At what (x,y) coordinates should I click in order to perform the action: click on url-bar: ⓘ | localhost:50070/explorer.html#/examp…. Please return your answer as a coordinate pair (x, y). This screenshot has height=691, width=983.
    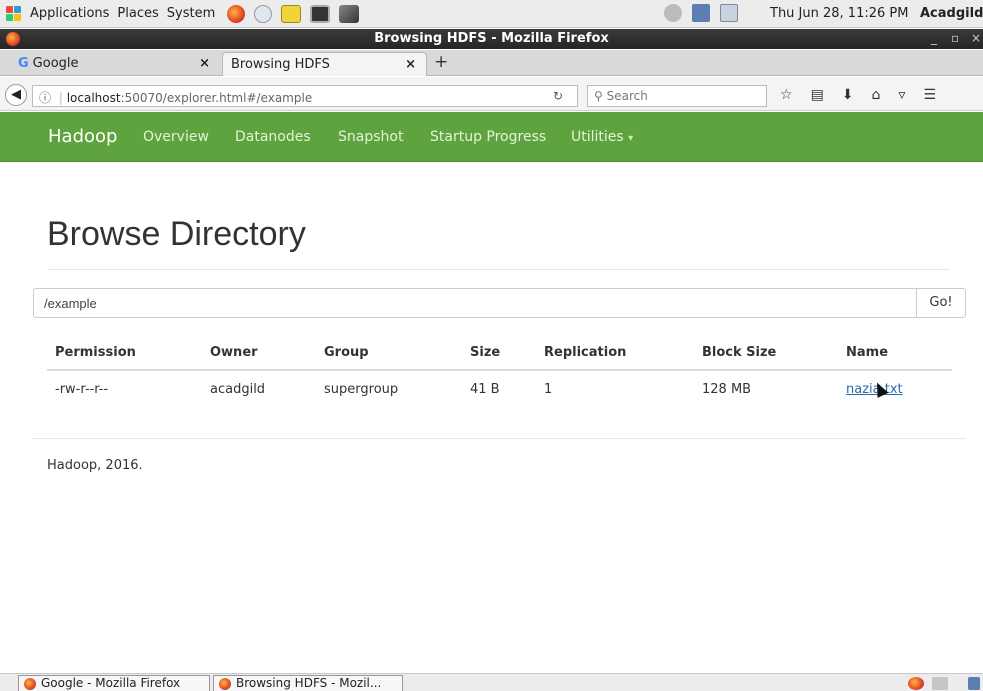
    Looking at the image, I should click on (305, 96).